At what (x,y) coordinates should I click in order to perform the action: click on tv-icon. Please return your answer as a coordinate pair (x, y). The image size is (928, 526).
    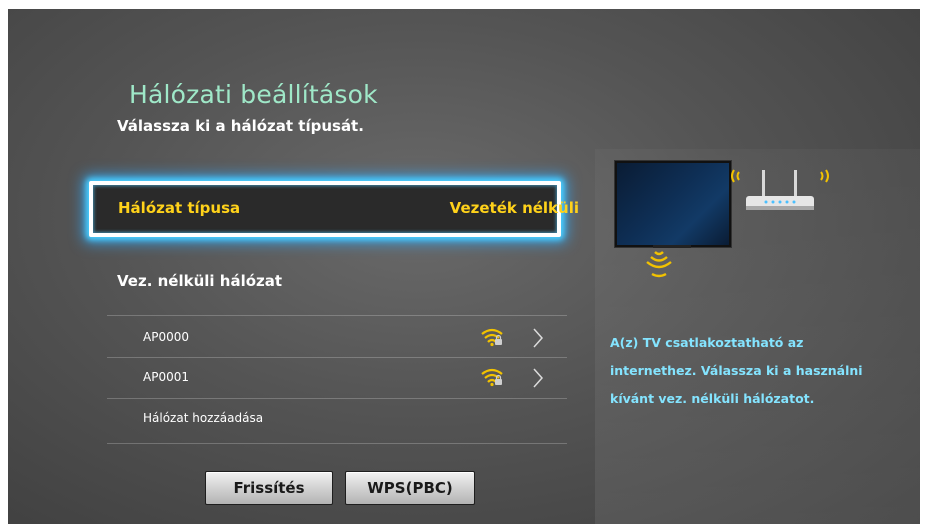
    Looking at the image, I should click on (673, 204).